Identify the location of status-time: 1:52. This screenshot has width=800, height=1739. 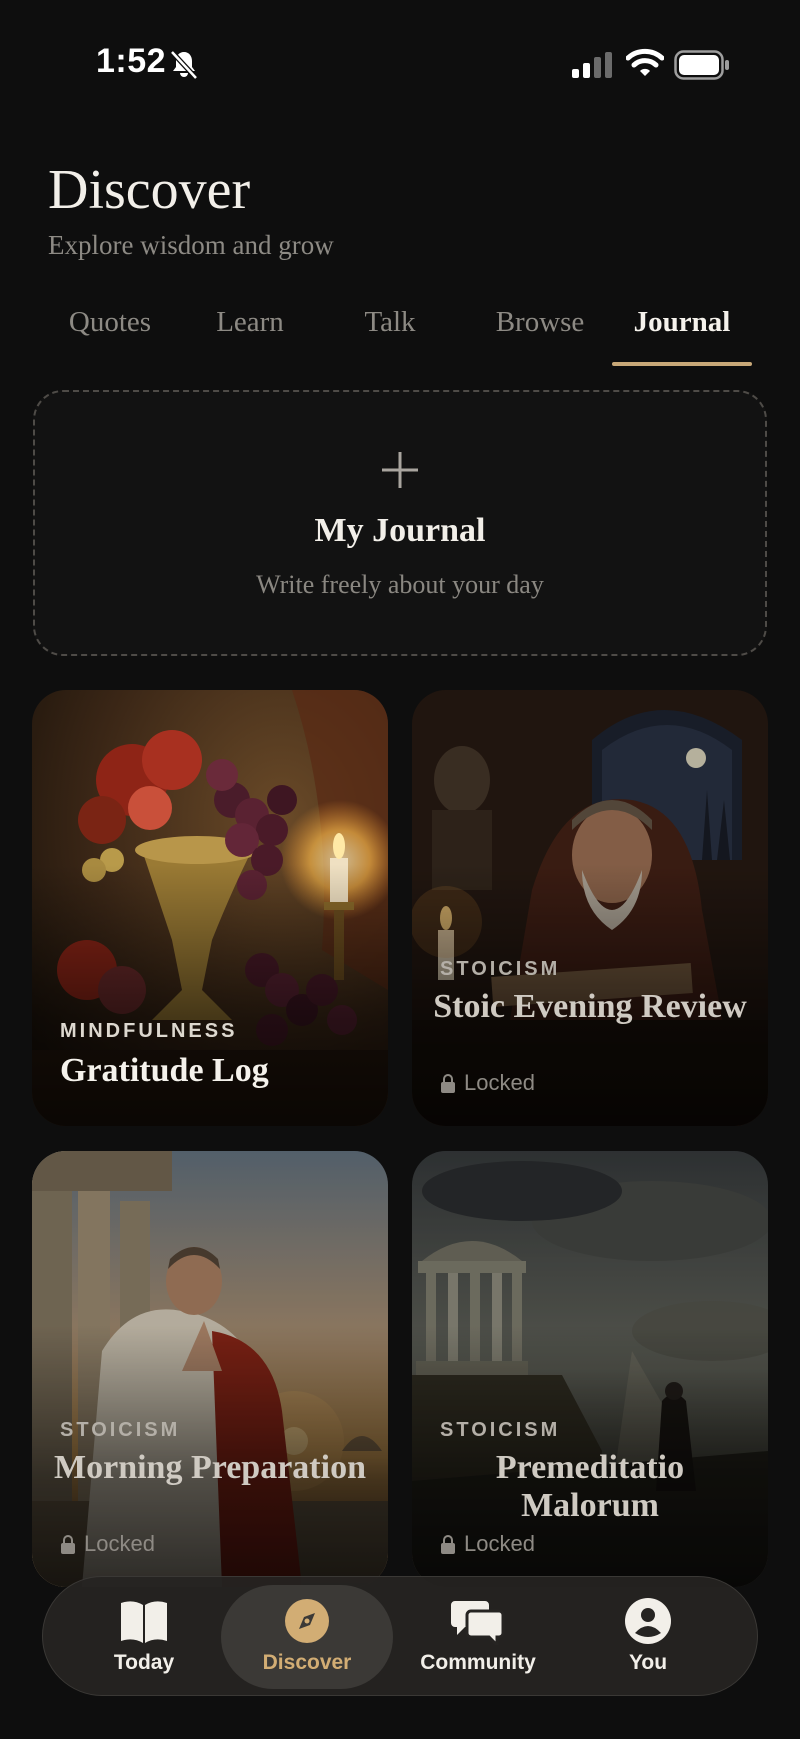
(131, 61).